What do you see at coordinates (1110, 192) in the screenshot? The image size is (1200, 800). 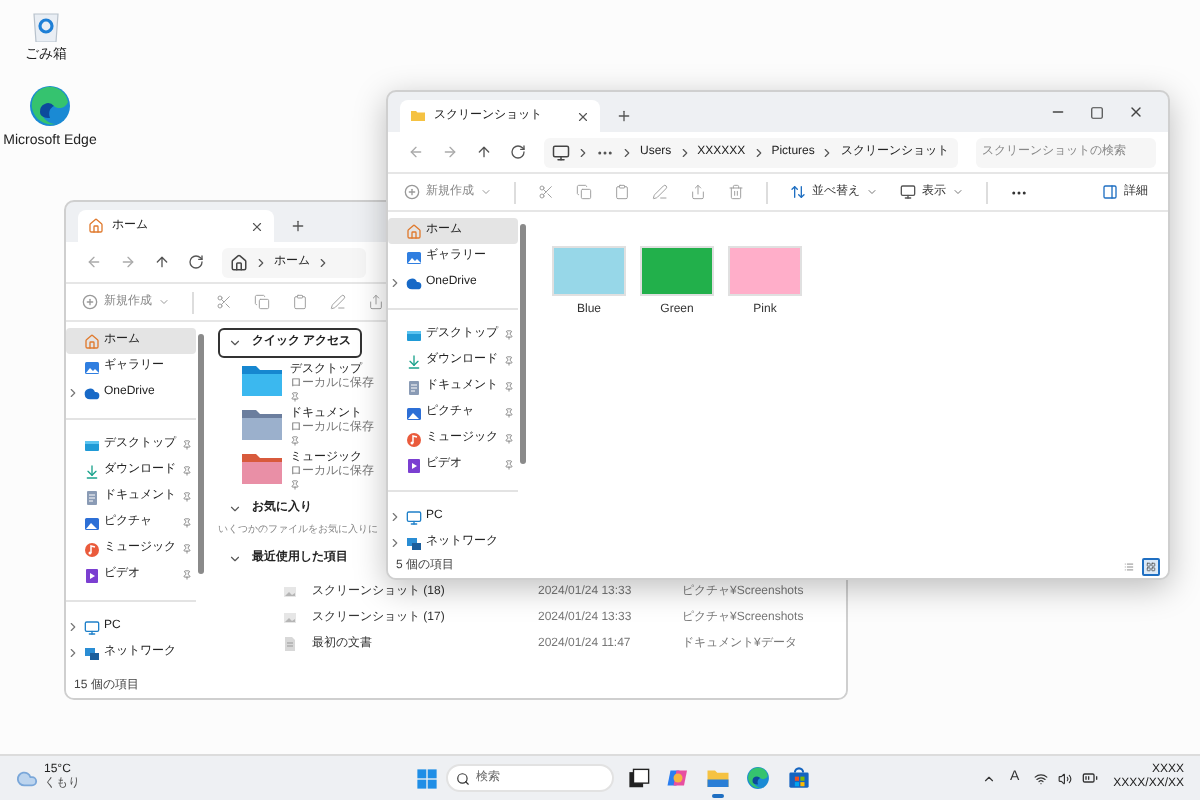 I see `details-pane-icon` at bounding box center [1110, 192].